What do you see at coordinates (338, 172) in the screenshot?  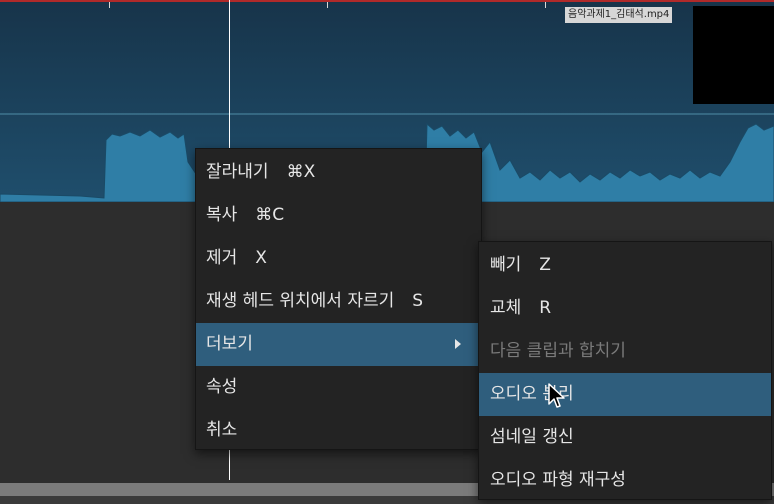 I see `menu-item-cut: 잘라내기 ⌘X` at bounding box center [338, 172].